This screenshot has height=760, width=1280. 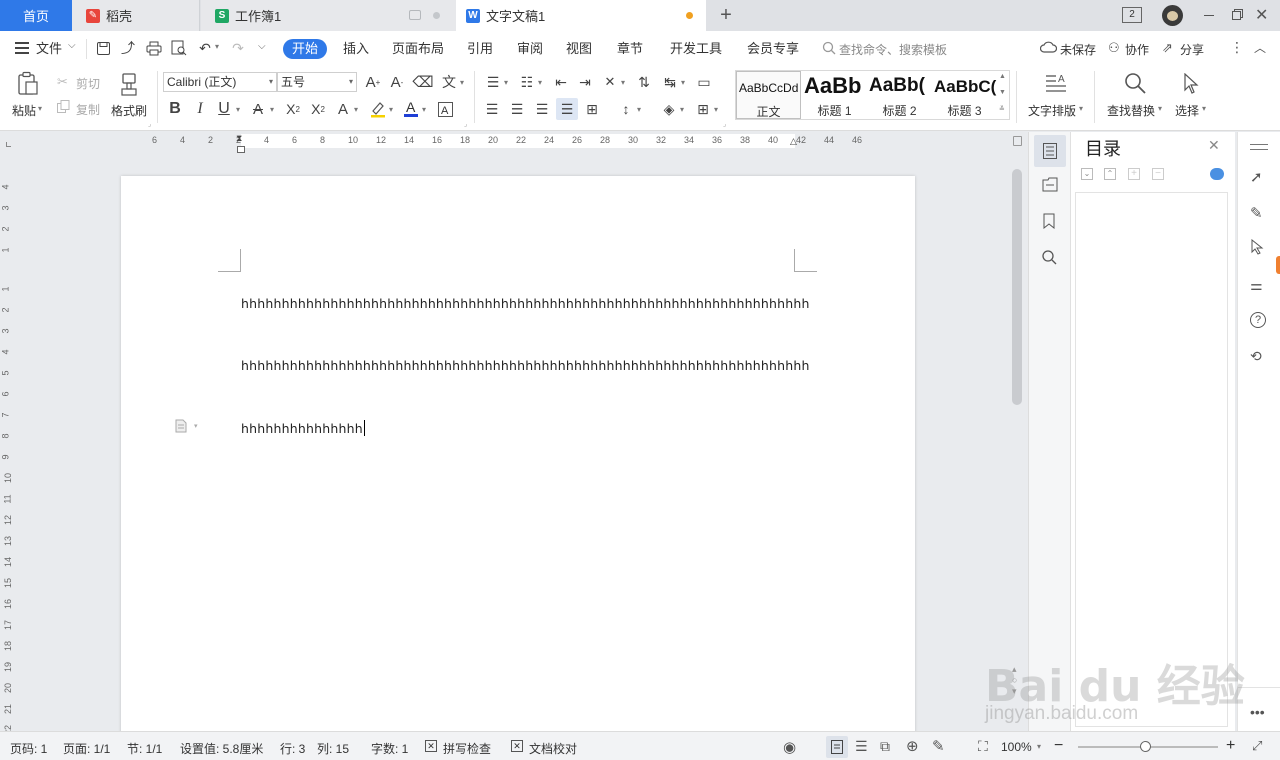 What do you see at coordinates (88, 83) in the screenshot?
I see `cut-button: 剪切` at bounding box center [88, 83].